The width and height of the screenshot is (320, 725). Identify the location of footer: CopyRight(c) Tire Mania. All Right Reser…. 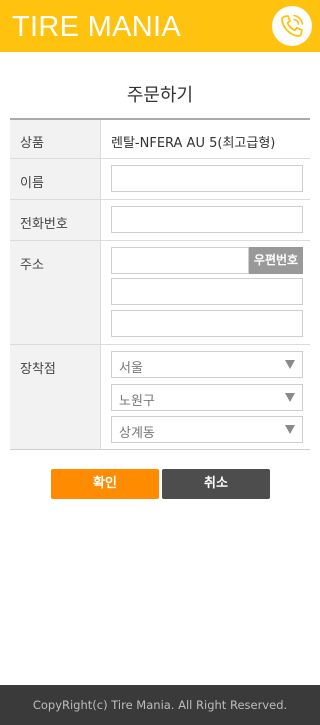
(160, 705).